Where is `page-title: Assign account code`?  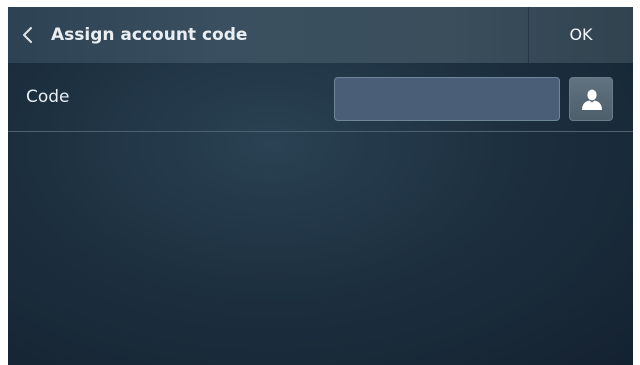 page-title: Assign account code is located at coordinates (149, 35).